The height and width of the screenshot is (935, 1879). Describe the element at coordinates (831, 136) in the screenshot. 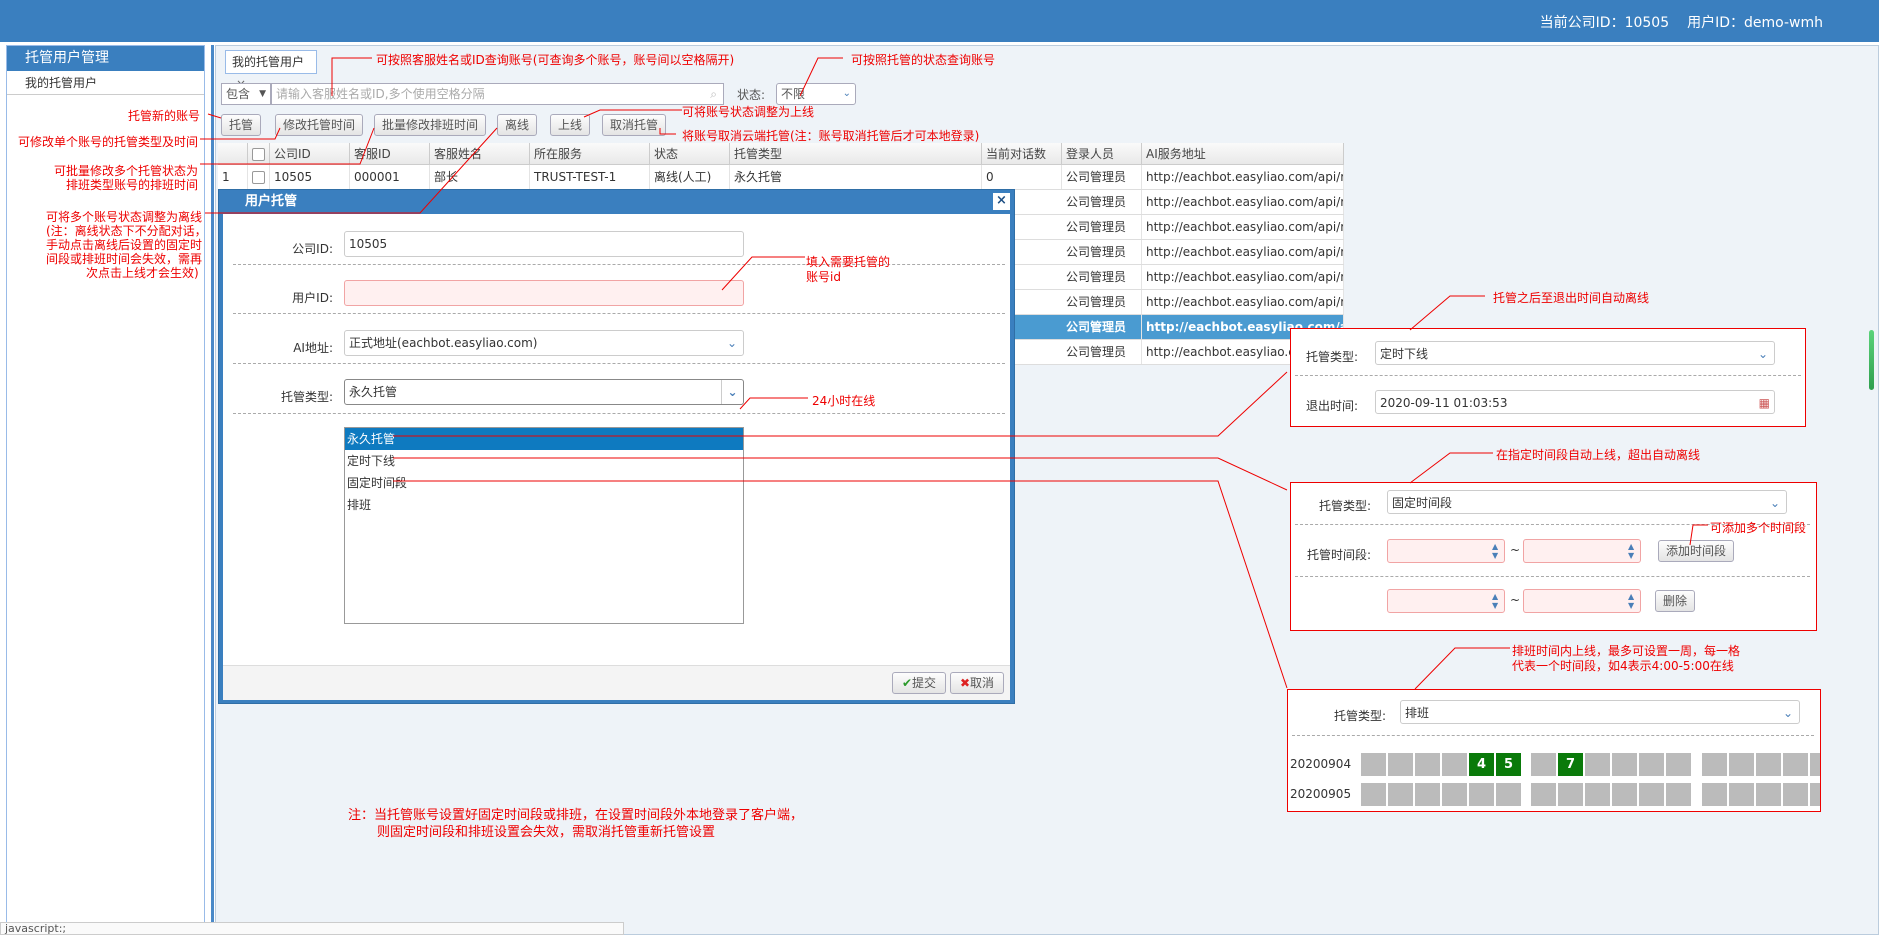

I see `annotation-cancel: 将账号取消云端托管(注：账号取消托管后才可本地登录)` at that location.